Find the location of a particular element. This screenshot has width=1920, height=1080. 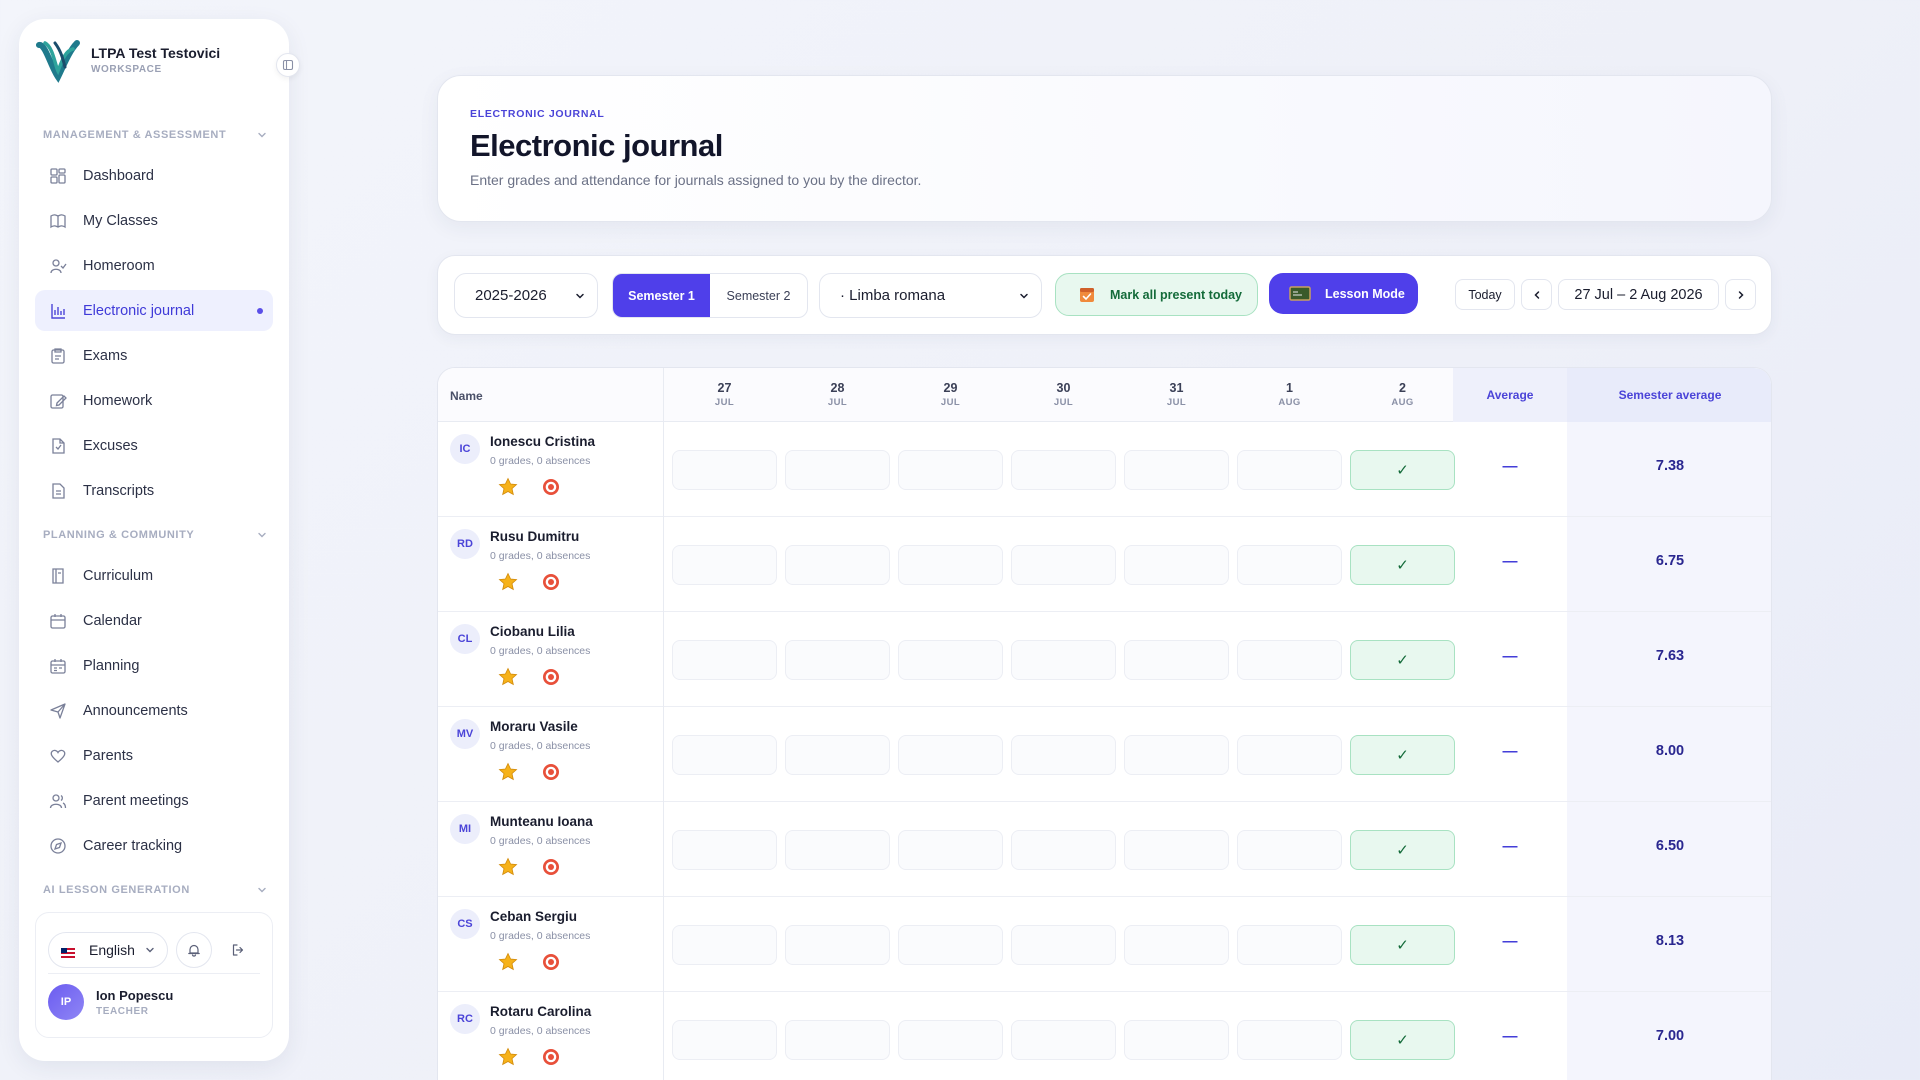

today-button: Today is located at coordinates (1485, 294).